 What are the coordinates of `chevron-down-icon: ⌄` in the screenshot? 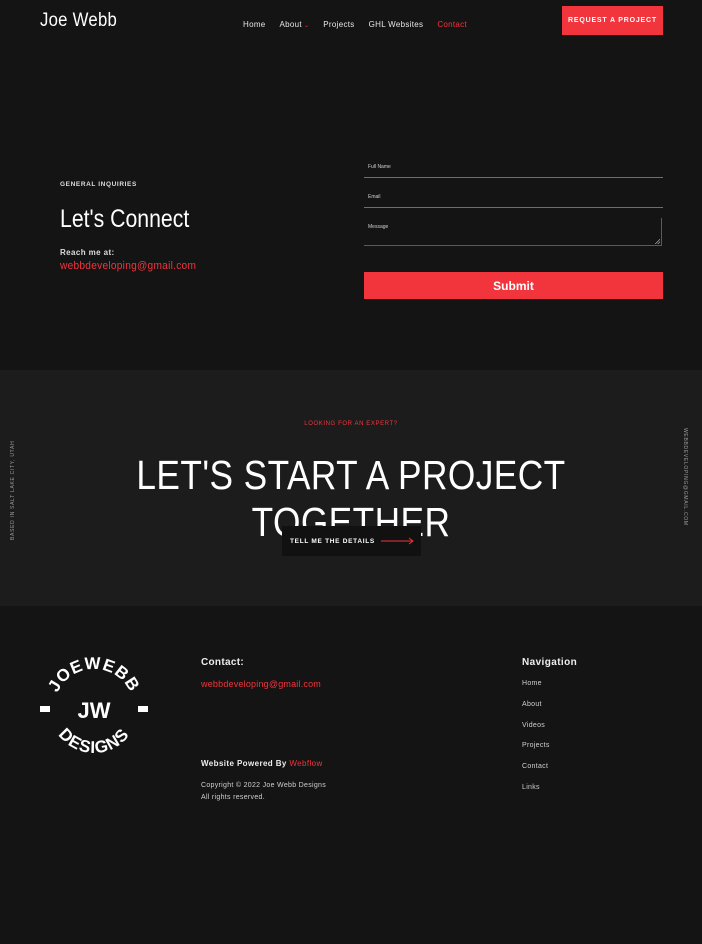 It's located at (306, 26).